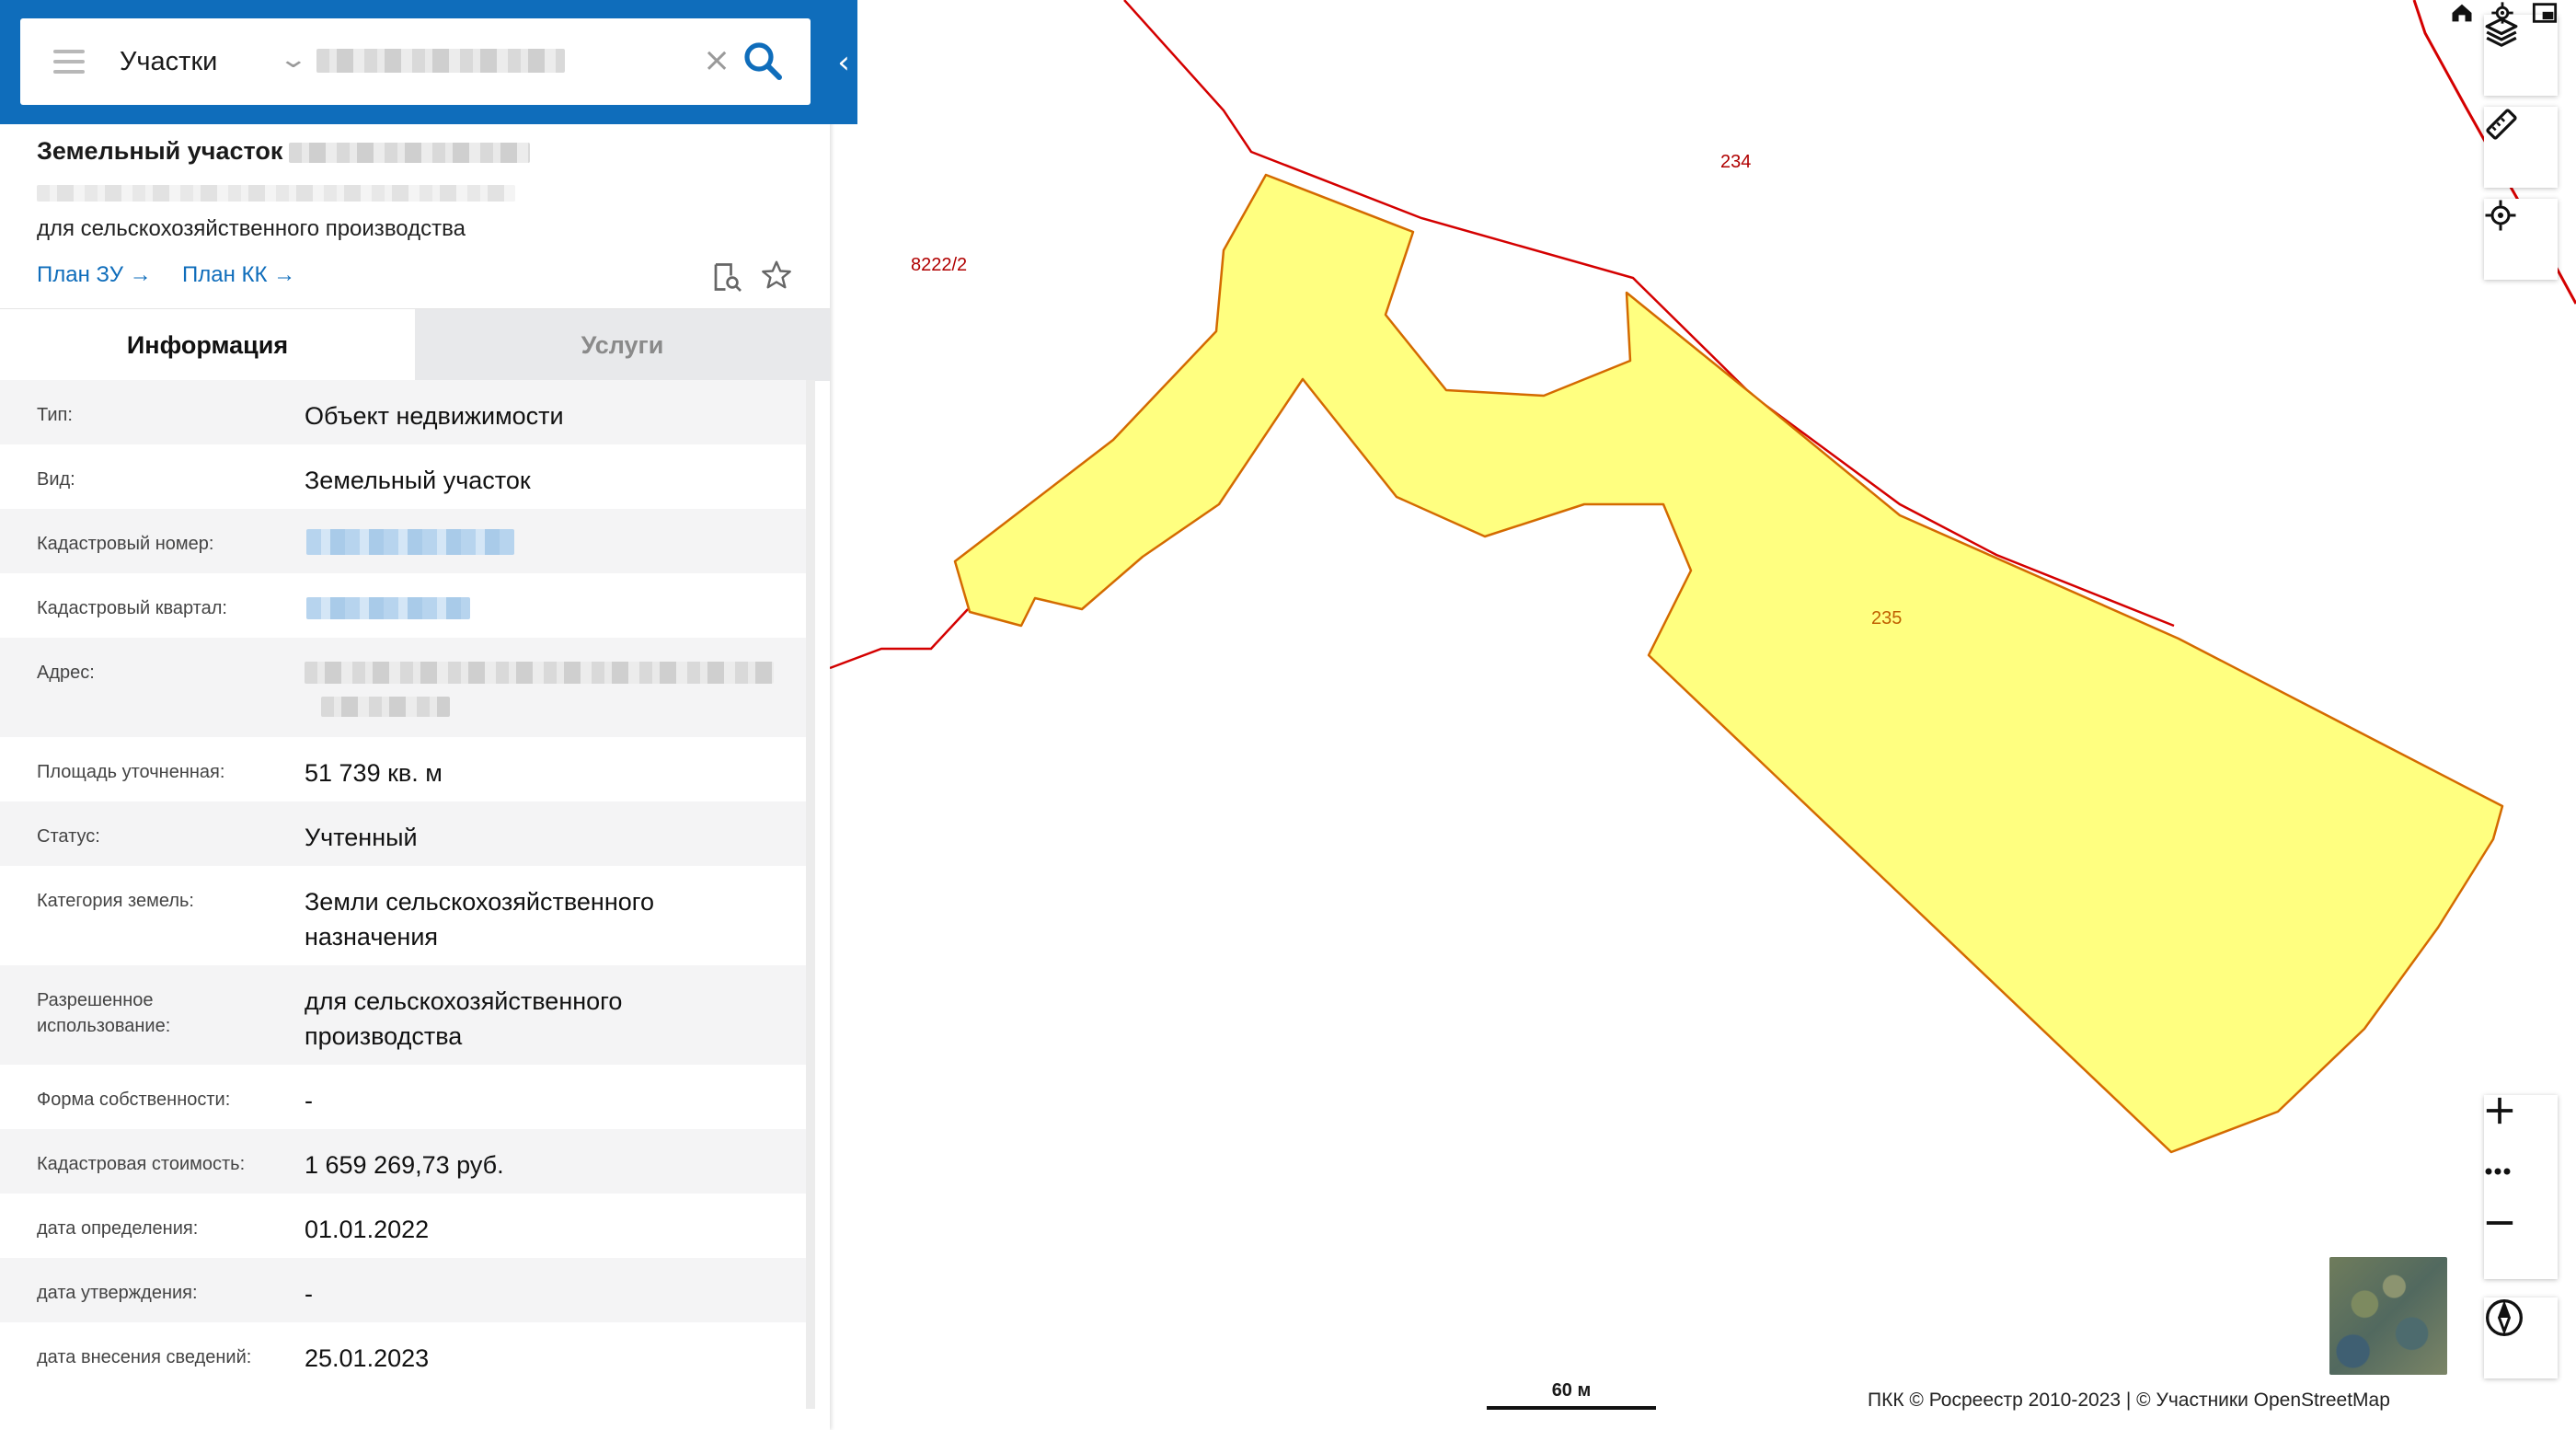  What do you see at coordinates (2545, 13) in the screenshot?
I see `minimap-icon` at bounding box center [2545, 13].